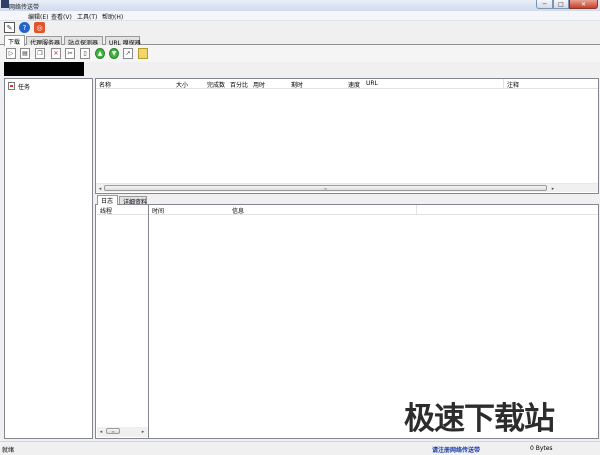  What do you see at coordinates (374, 210) in the screenshot?
I see `log-header: 时间 信息` at bounding box center [374, 210].